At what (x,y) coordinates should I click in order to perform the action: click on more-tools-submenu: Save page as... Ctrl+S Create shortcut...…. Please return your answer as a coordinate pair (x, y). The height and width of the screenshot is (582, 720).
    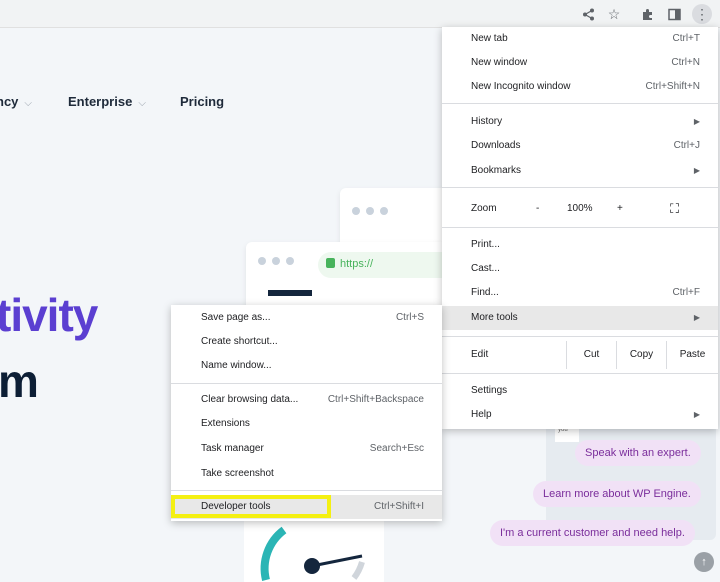
    Looking at the image, I should click on (306, 413).